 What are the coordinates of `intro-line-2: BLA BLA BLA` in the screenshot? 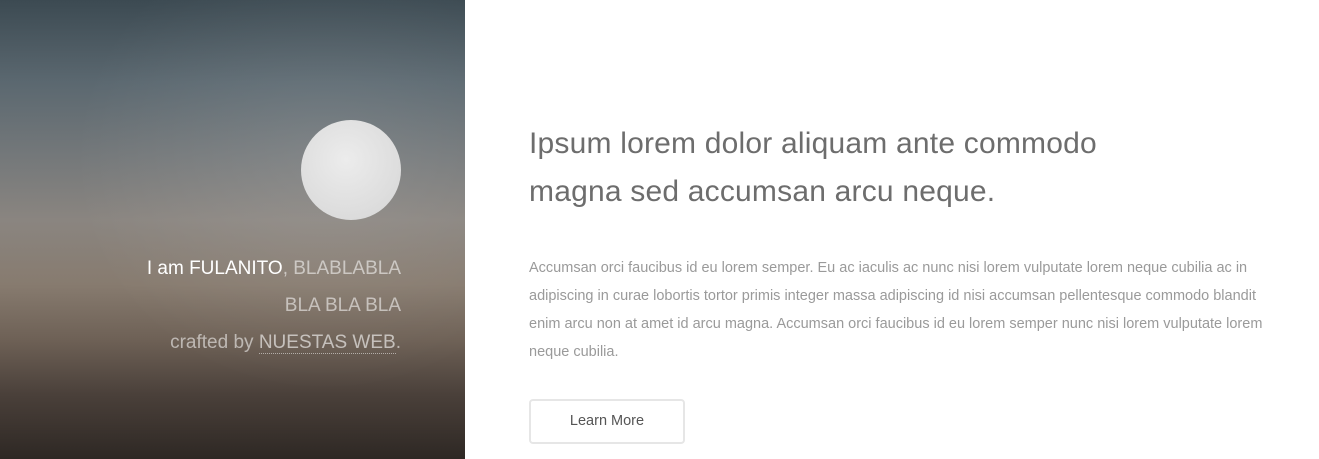 It's located at (342, 305).